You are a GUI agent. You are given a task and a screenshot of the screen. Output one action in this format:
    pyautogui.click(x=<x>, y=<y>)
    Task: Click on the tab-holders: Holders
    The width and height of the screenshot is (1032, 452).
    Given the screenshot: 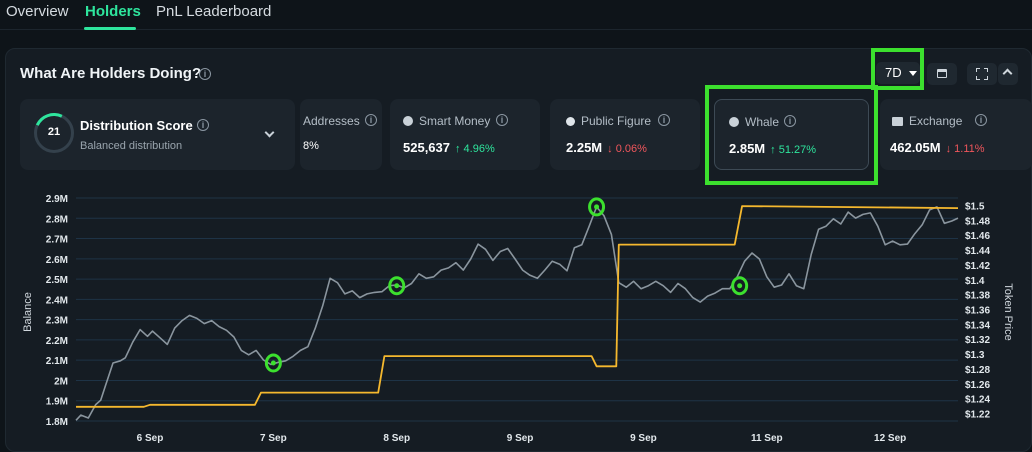 What is the action you would take?
    pyautogui.click(x=113, y=11)
    